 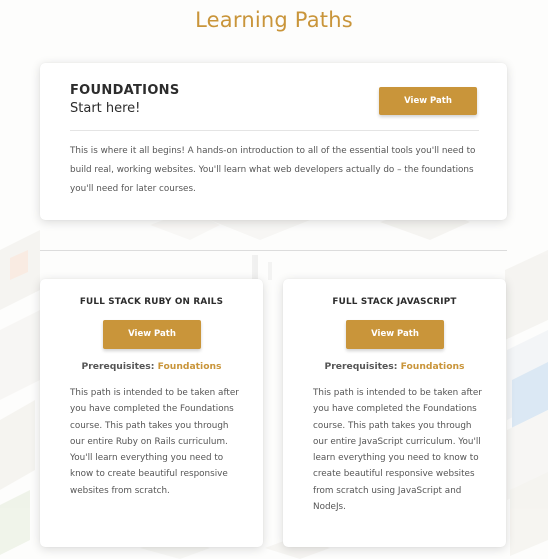 What do you see at coordinates (152, 334) in the screenshot?
I see `rails-view-path-button: View Path` at bounding box center [152, 334].